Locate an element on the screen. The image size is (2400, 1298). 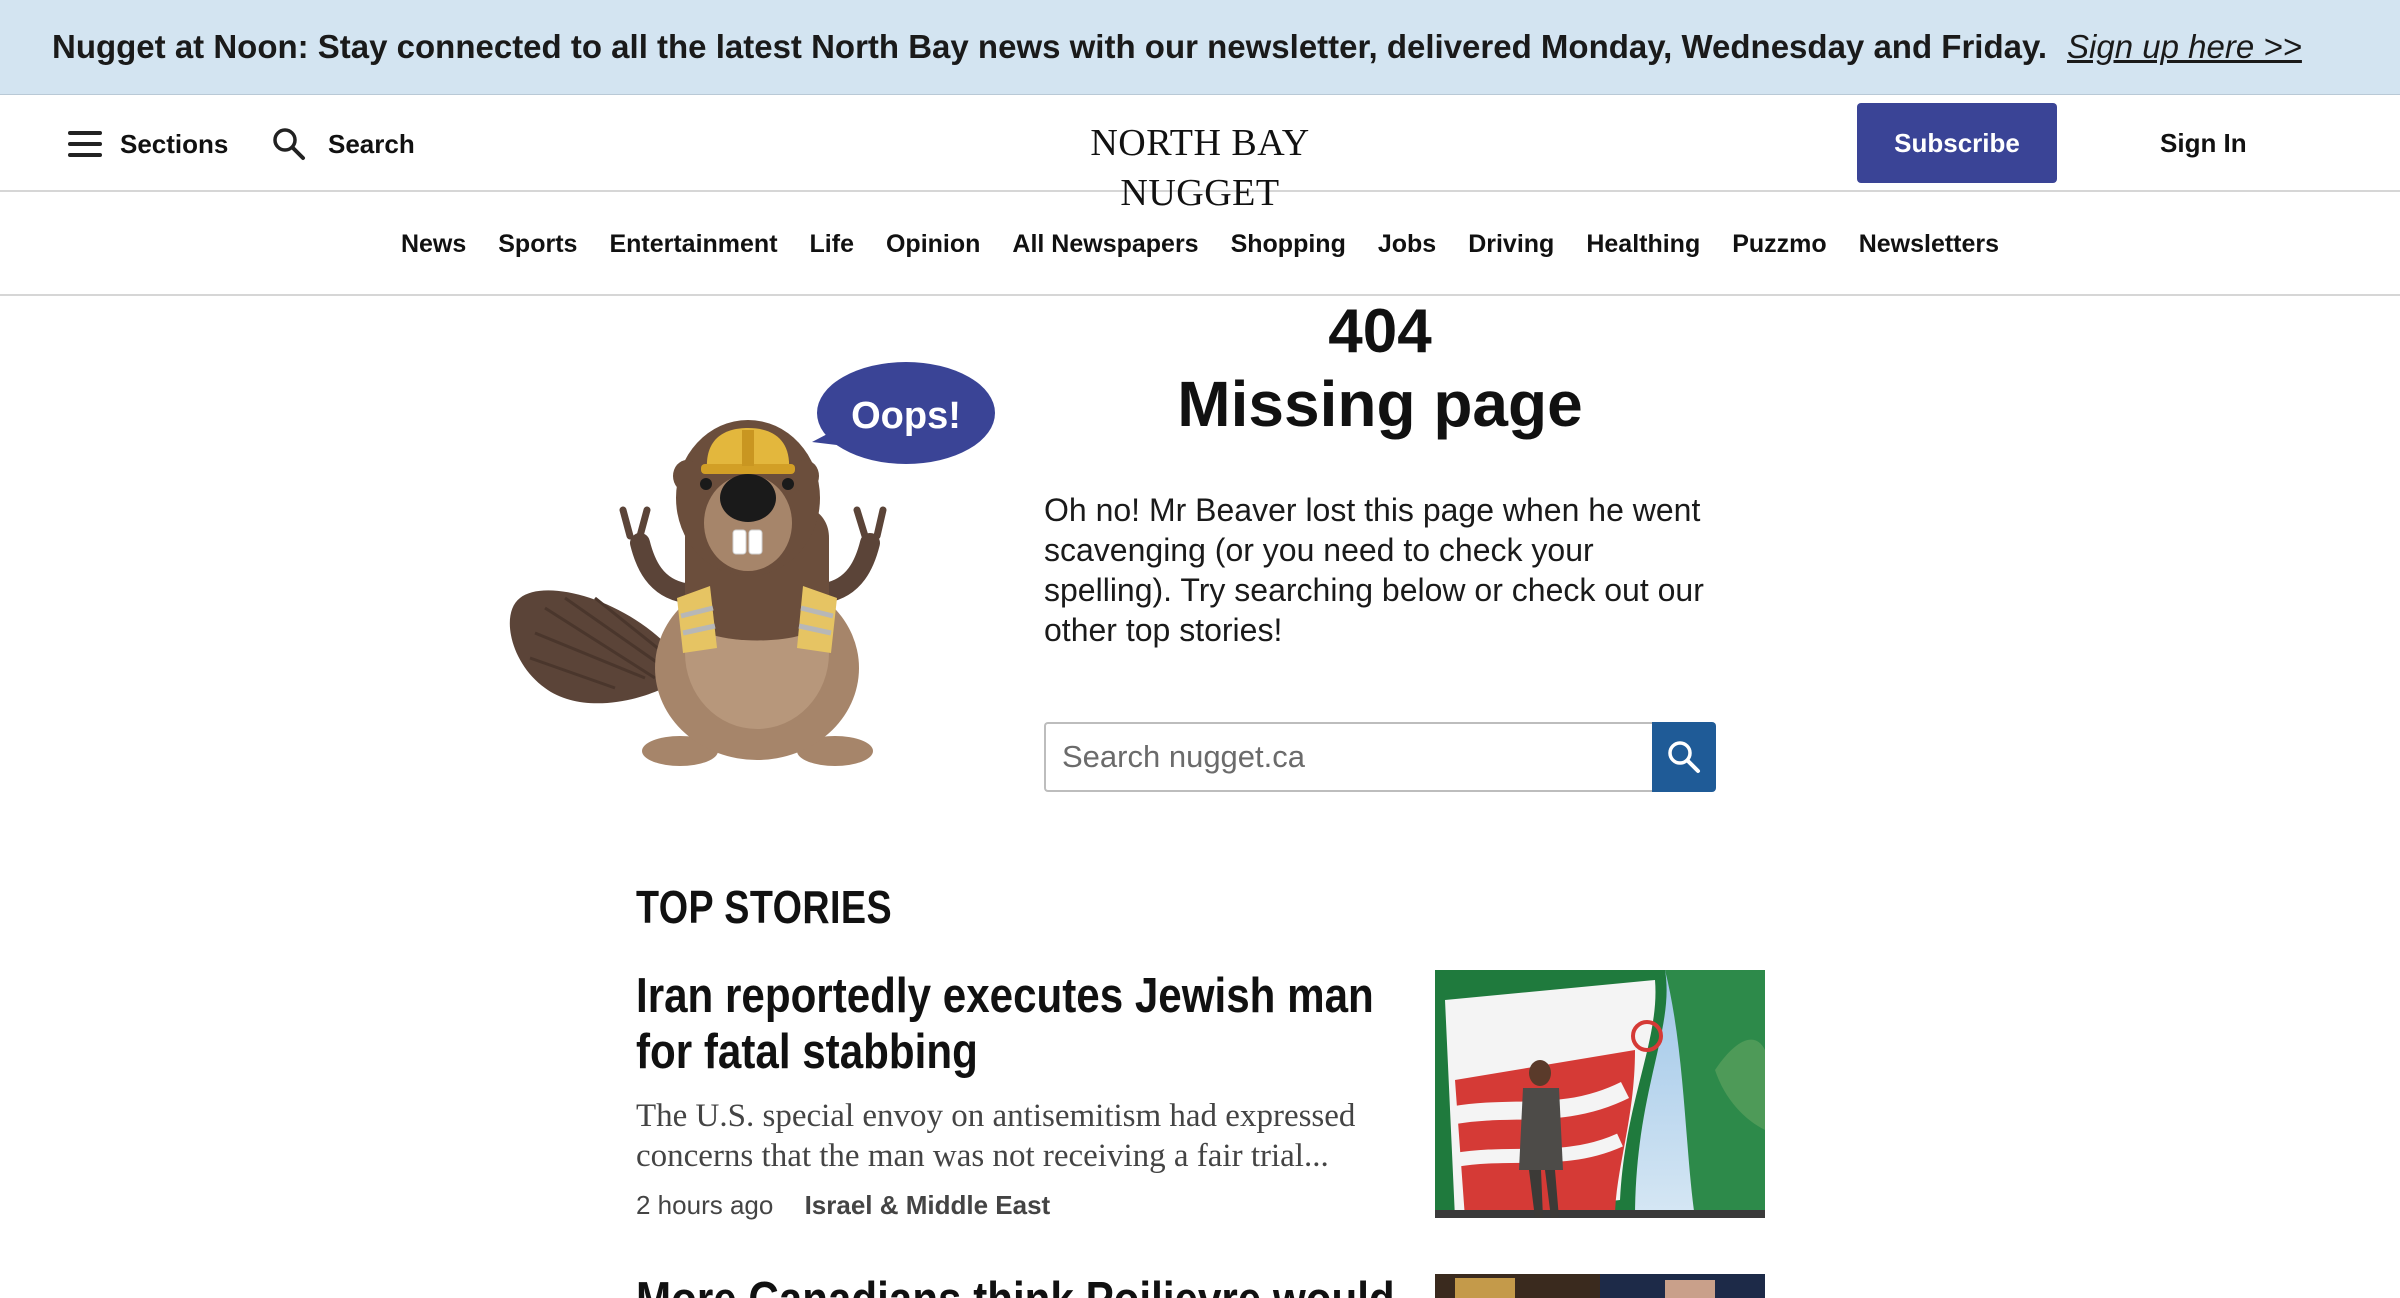
nav-item-entertainment: Entertainment is located at coordinates (693, 244).